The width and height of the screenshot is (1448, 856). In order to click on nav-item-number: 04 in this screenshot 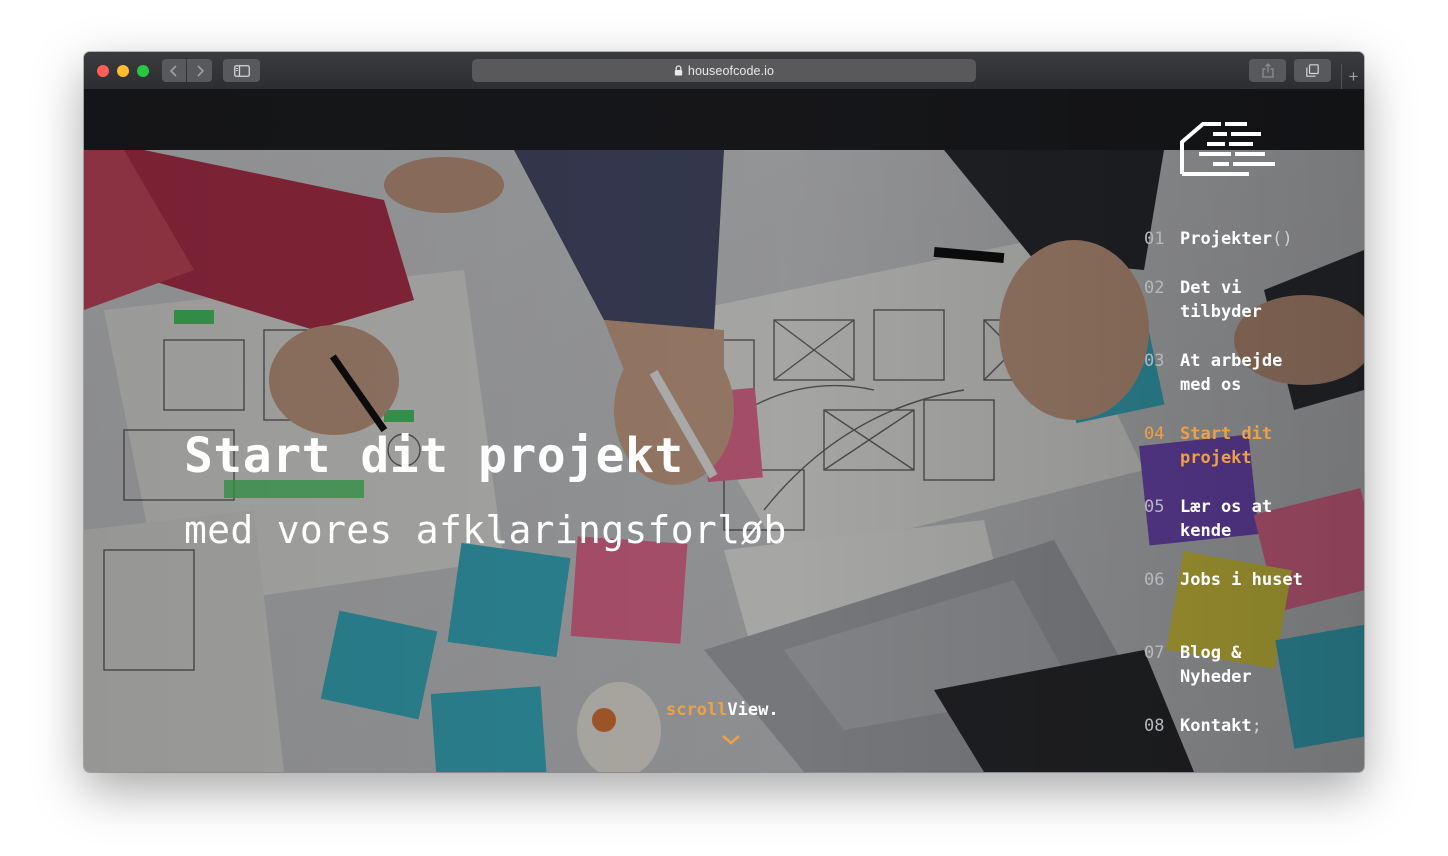, I will do `click(1154, 434)`.